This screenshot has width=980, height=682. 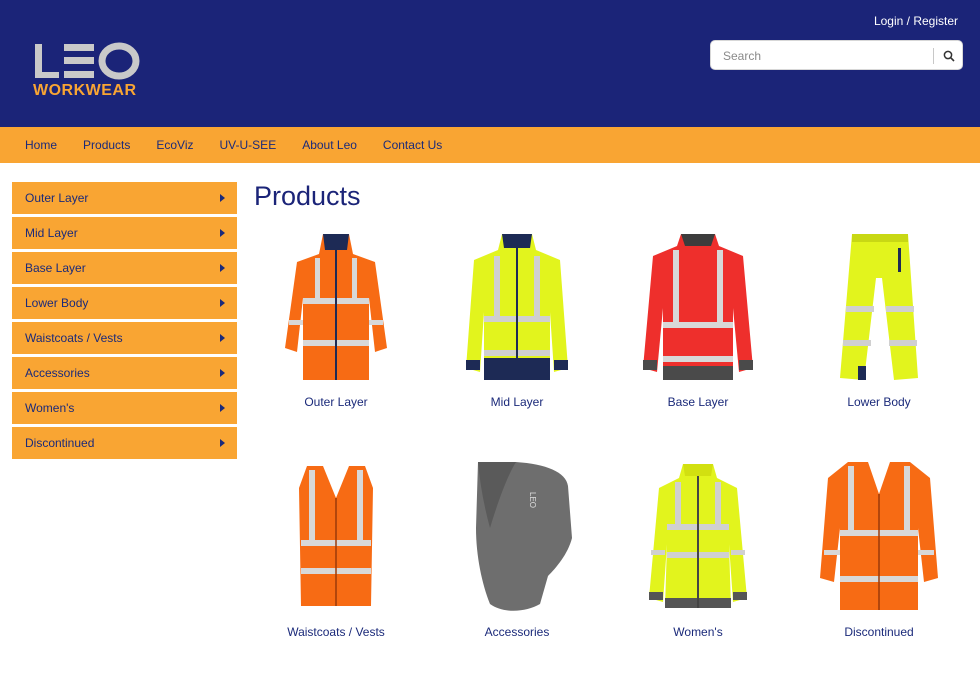 I want to click on sidebar-item-label: Waistcoats / Vests, so click(x=74, y=338).